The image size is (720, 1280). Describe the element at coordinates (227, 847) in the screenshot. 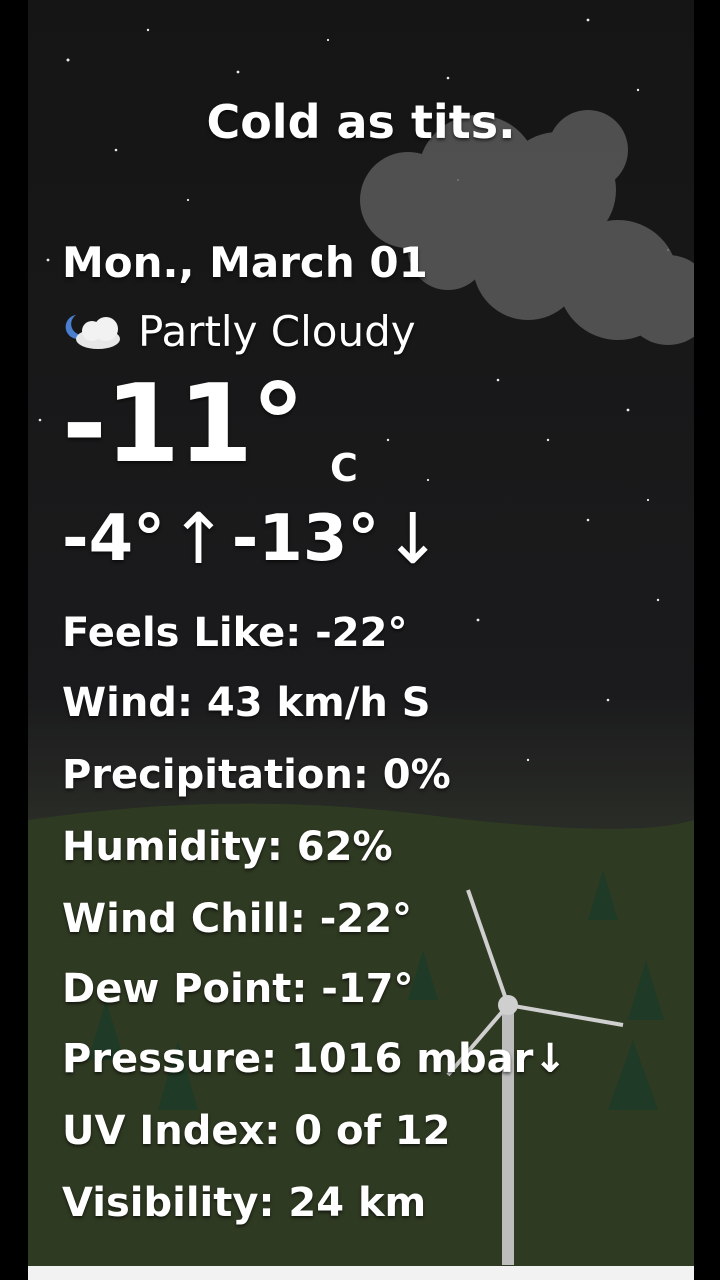

I see `humidity: Humidity: 62%` at that location.